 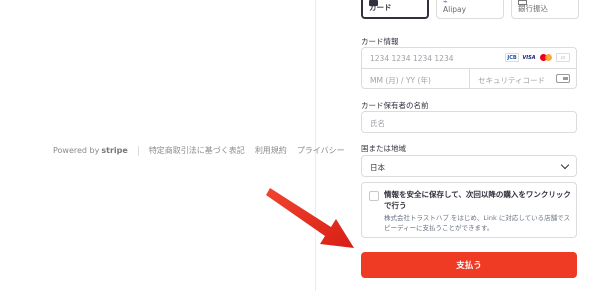 I want to click on card-brands: JCB VISA ▭, so click(x=537, y=57).